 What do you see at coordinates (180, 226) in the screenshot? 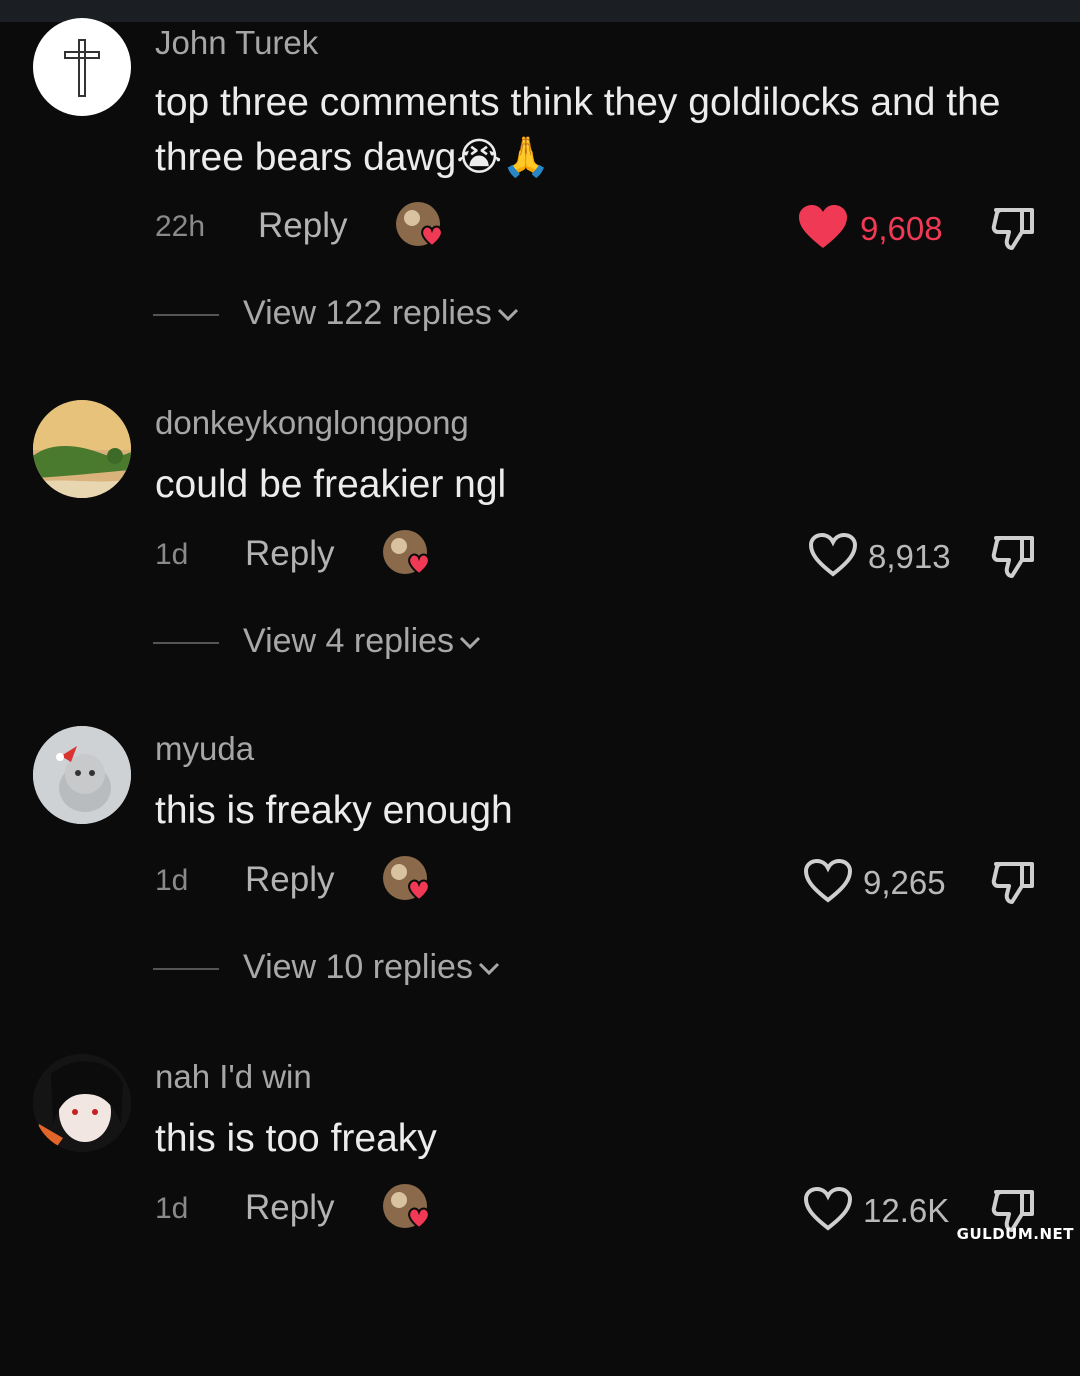
I see `comment-time: 22h` at bounding box center [180, 226].